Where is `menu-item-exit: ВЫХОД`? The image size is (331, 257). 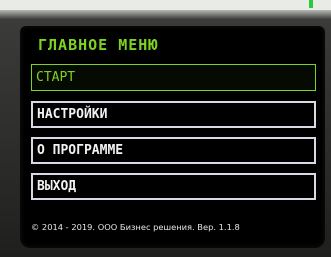 menu-item-exit: ВЫХОД is located at coordinates (173, 186).